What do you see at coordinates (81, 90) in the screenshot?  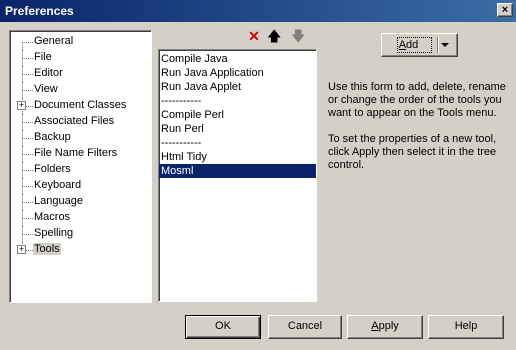 I see `tree-item: View` at bounding box center [81, 90].